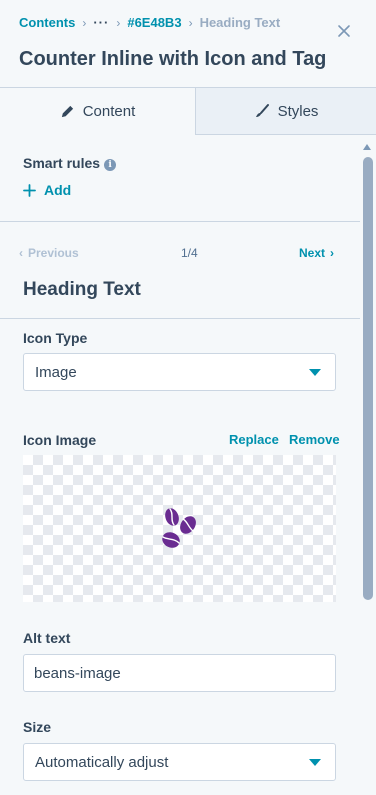  I want to click on close-icon, so click(344, 31).